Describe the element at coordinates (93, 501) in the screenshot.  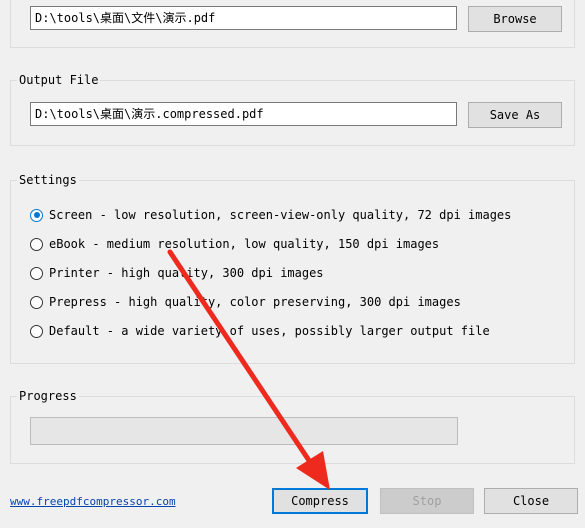
I see `website-link: www.freepdfcompressor.com` at that location.